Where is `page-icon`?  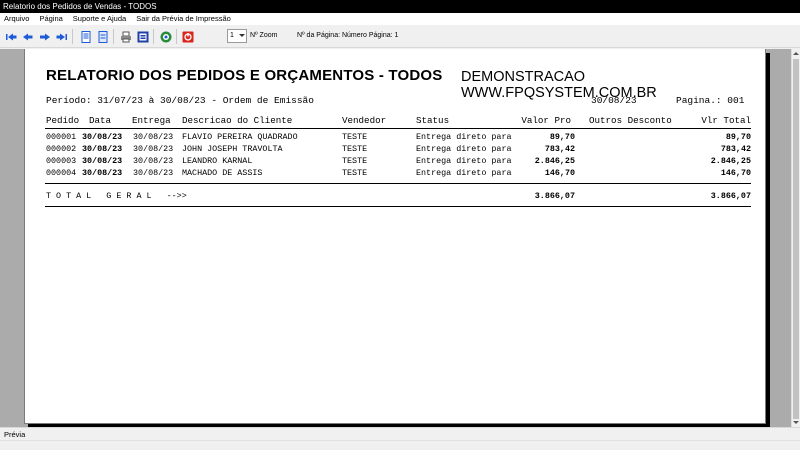 page-icon is located at coordinates (85, 36).